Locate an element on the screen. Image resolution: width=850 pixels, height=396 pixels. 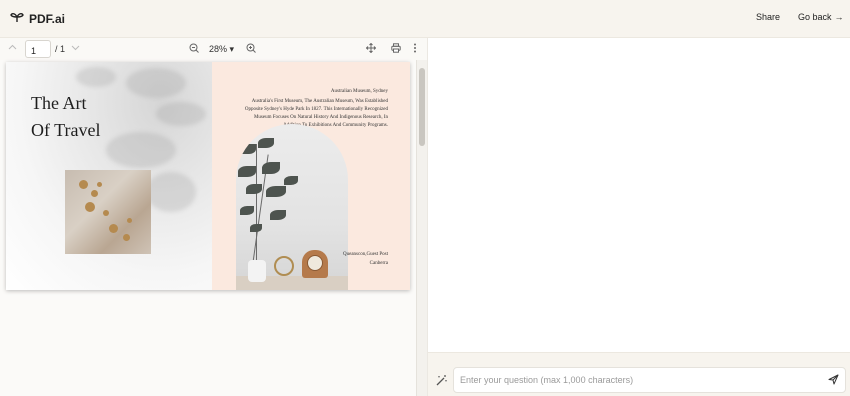
share-button: Share is located at coordinates (768, 17).